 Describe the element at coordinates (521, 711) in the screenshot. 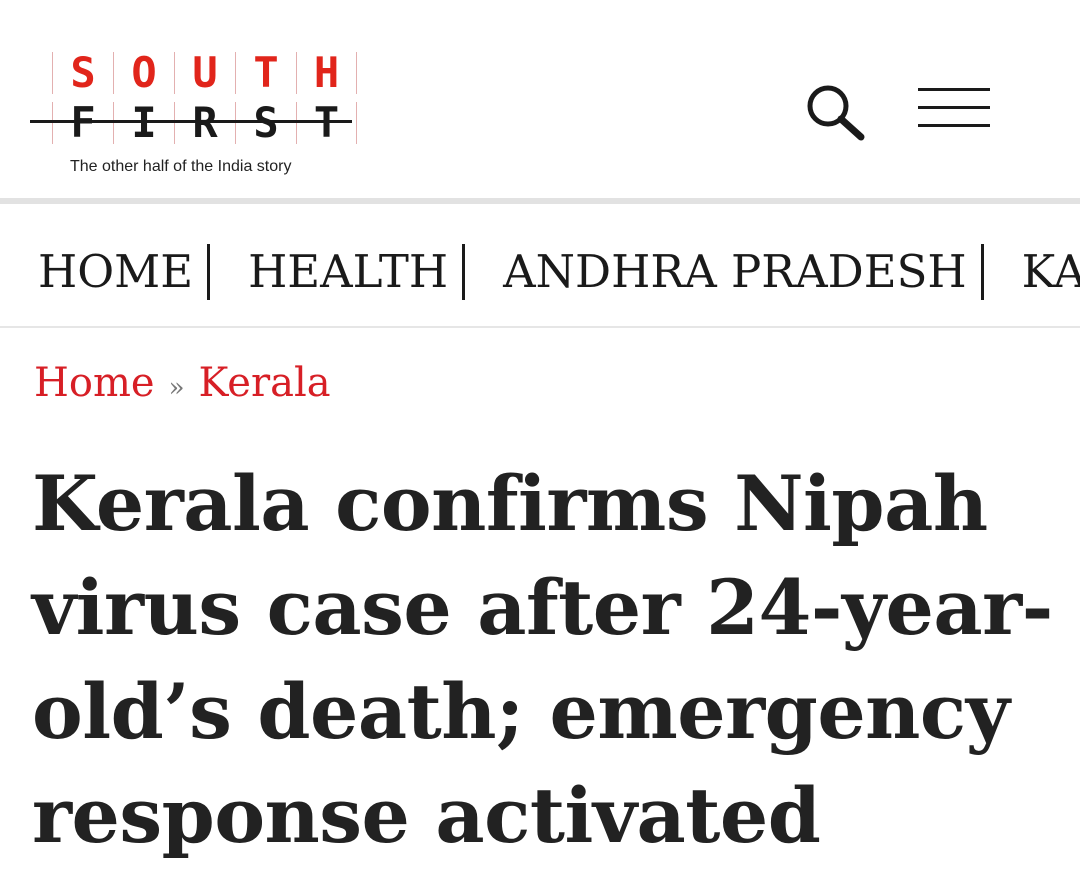

I see `article-title-line: old’s death; emergency` at that location.